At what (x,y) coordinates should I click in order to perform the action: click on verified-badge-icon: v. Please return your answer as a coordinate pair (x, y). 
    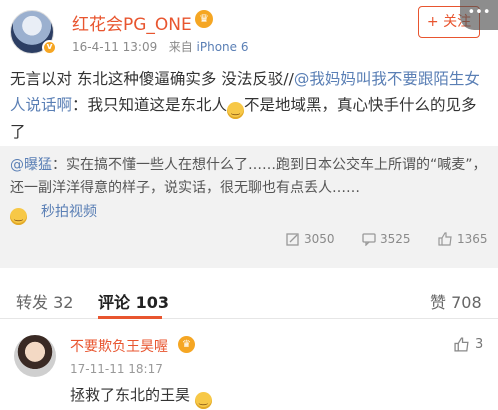
    Looking at the image, I should click on (49, 47).